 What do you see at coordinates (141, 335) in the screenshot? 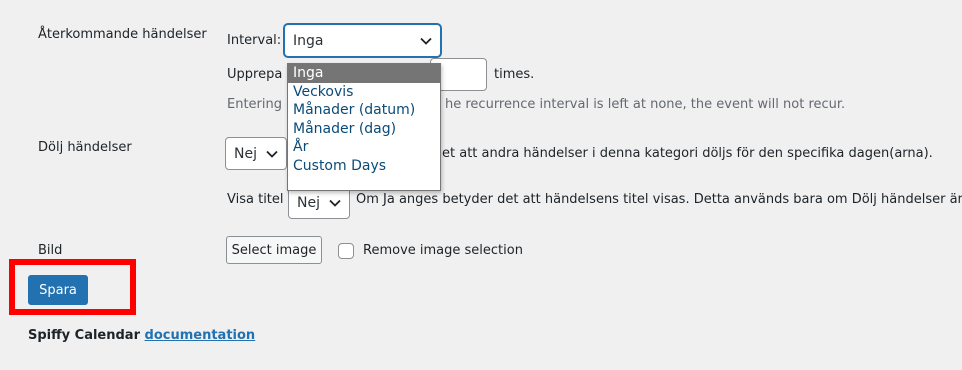
I see `footer-credit: Spiffy Calendar documentation` at bounding box center [141, 335].